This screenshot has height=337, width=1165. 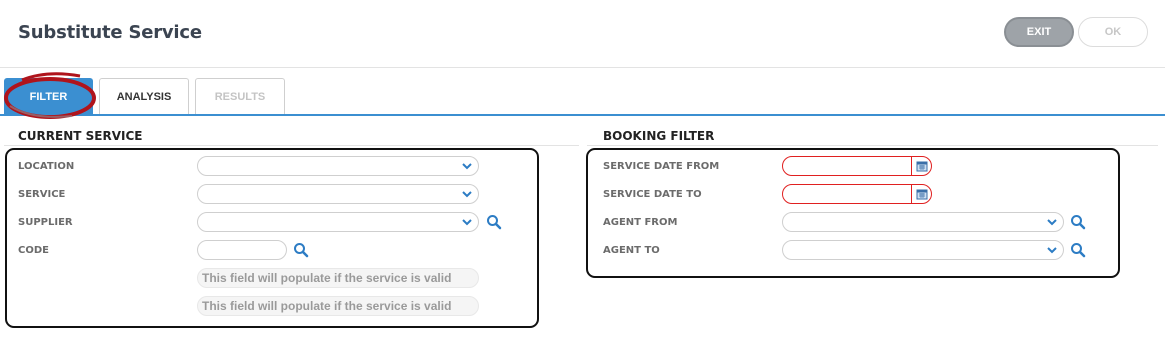 I want to click on tab-bar: FILTER ANALYSIS RESULTS, so click(x=582, y=97).